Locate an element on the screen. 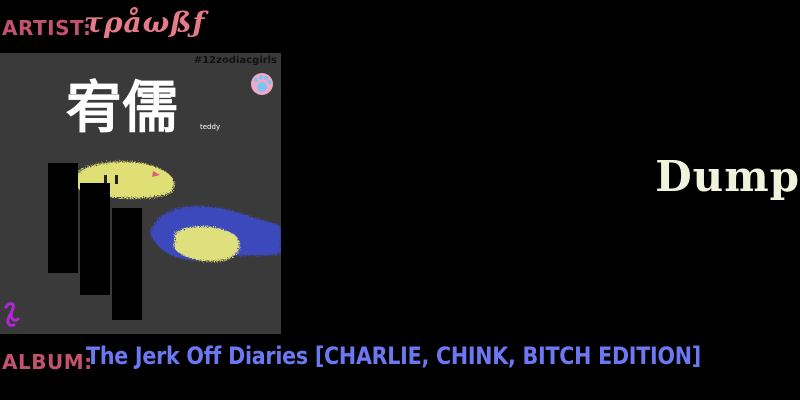  track-title: Dump is located at coordinates (727, 176).